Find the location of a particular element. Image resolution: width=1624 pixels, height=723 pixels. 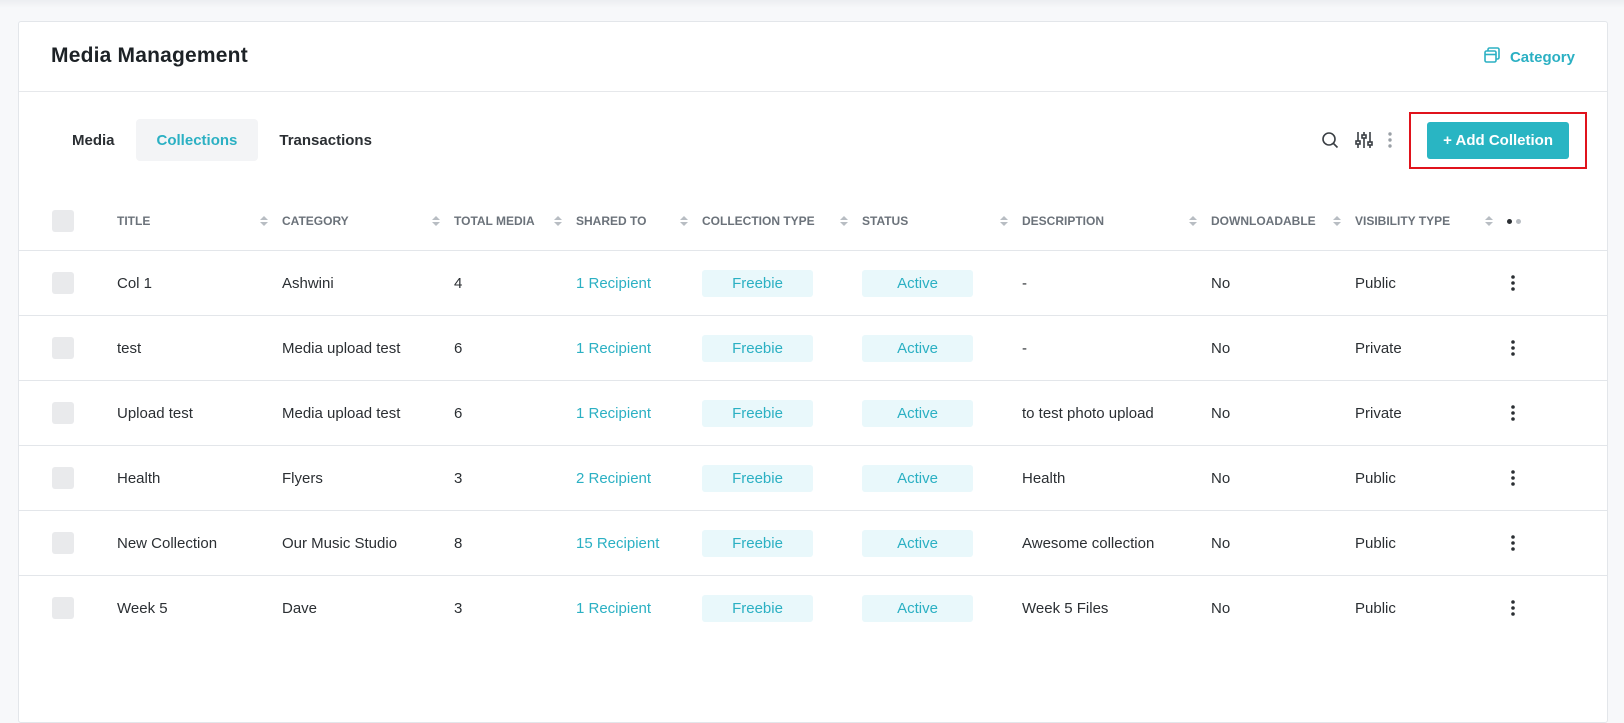

column-header: DOWNLOADABLE is located at coordinates (1283, 221).